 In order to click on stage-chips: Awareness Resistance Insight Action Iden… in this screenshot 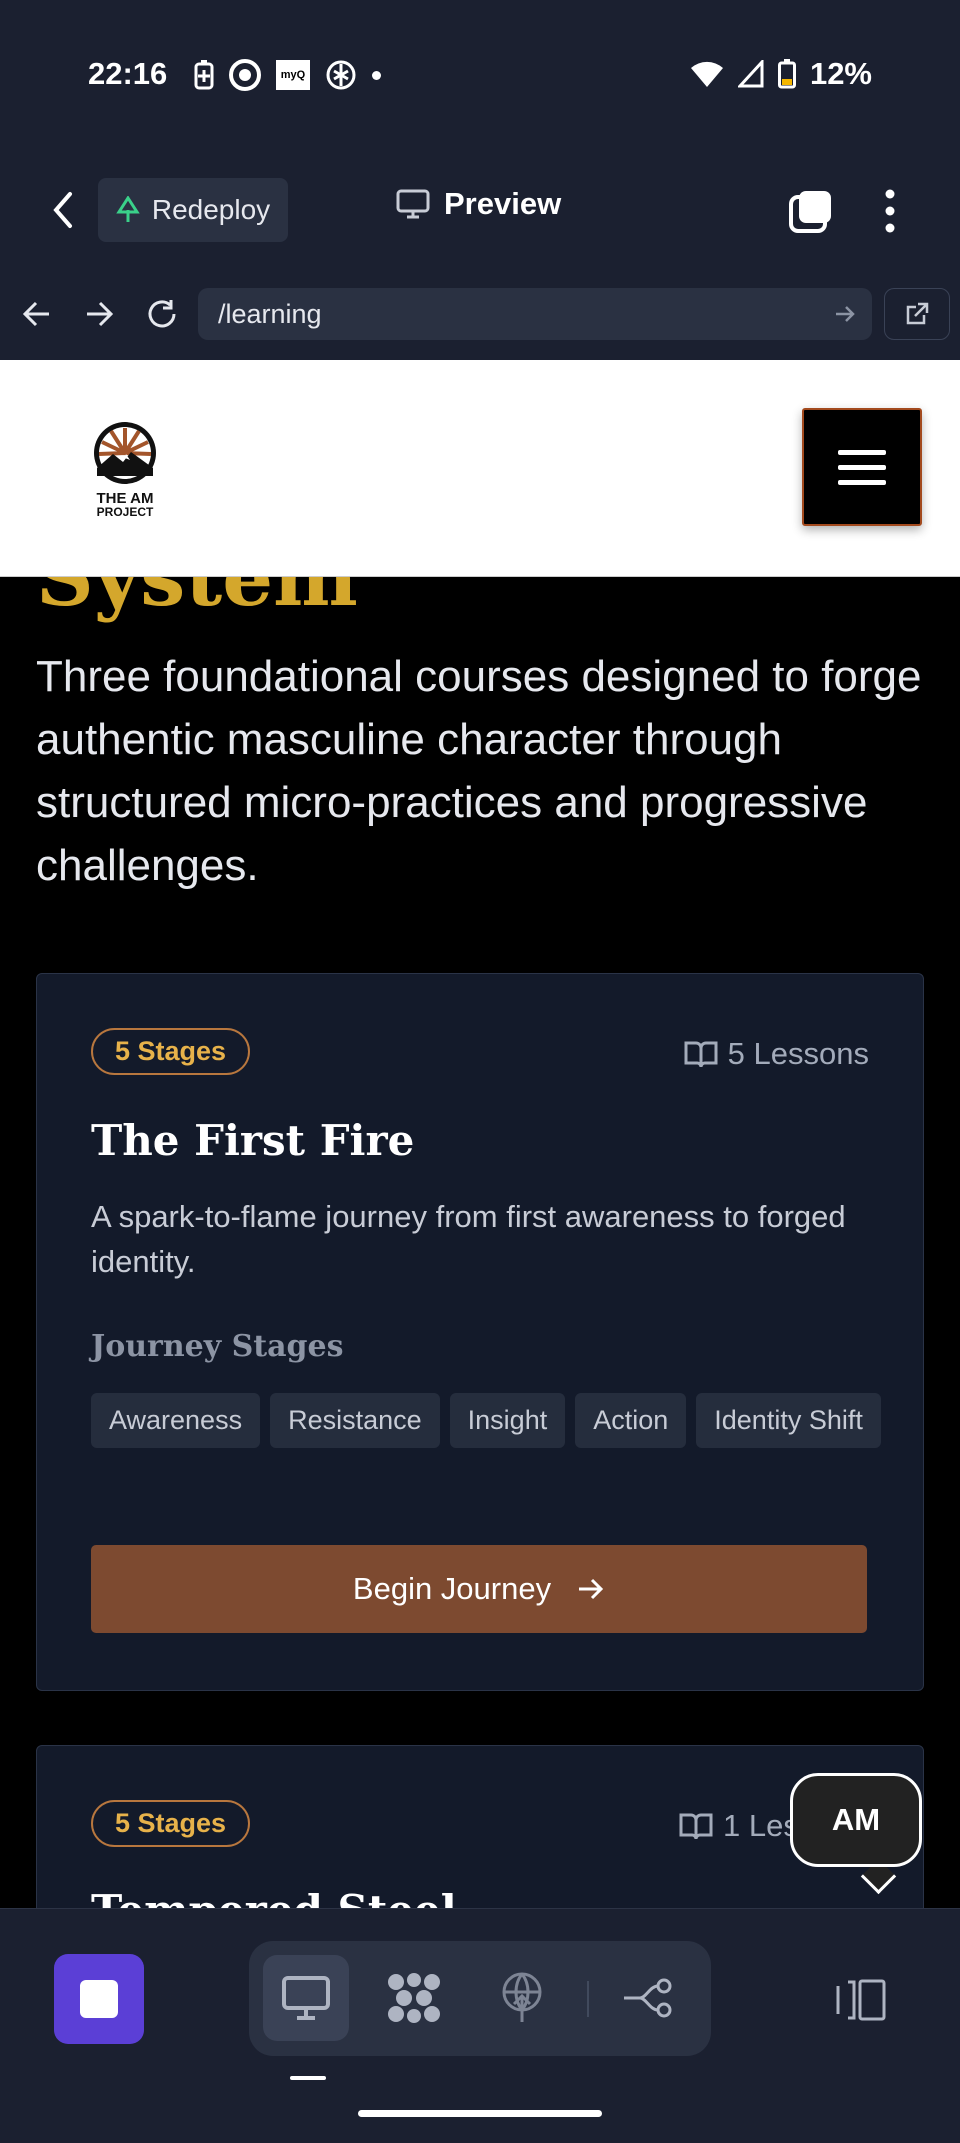, I will do `click(486, 1420)`.